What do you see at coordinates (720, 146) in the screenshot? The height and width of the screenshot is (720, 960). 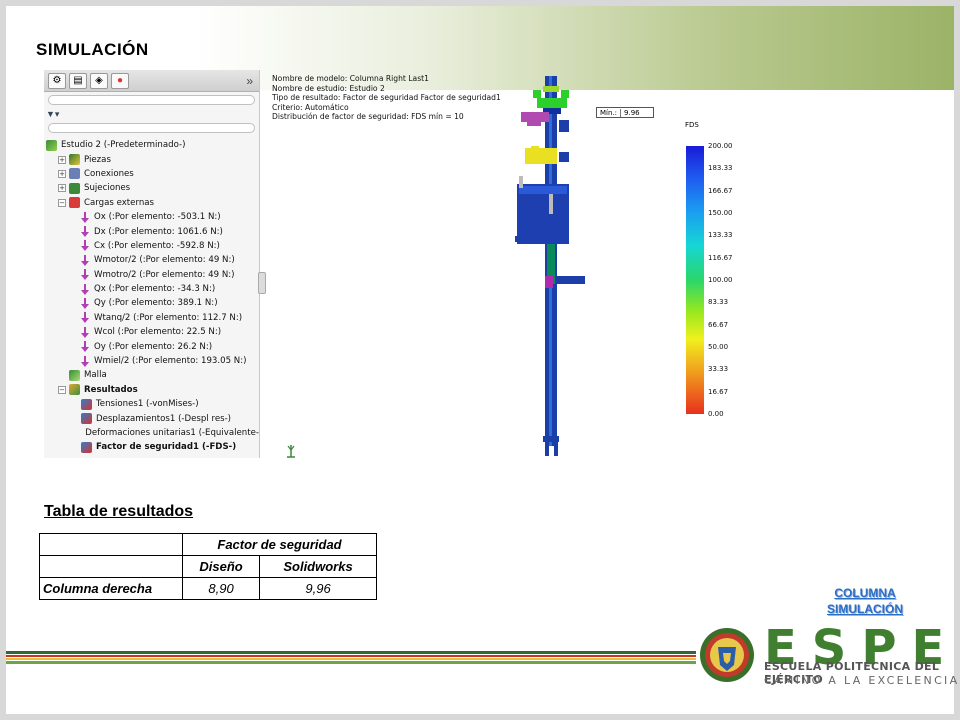 I see `legend-tick-label: 200.00` at bounding box center [720, 146].